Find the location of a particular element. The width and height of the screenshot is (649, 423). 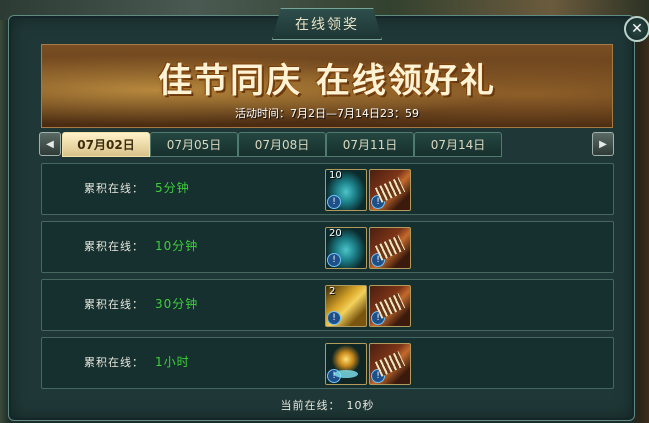

teal-cloud-icon: 10 ! is located at coordinates (346, 190).